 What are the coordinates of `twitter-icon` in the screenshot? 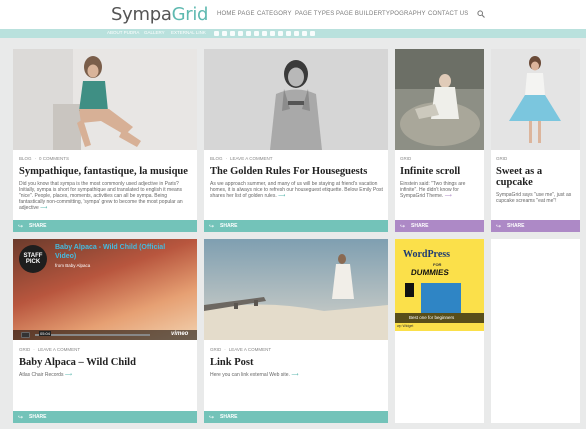 It's located at (224, 33).